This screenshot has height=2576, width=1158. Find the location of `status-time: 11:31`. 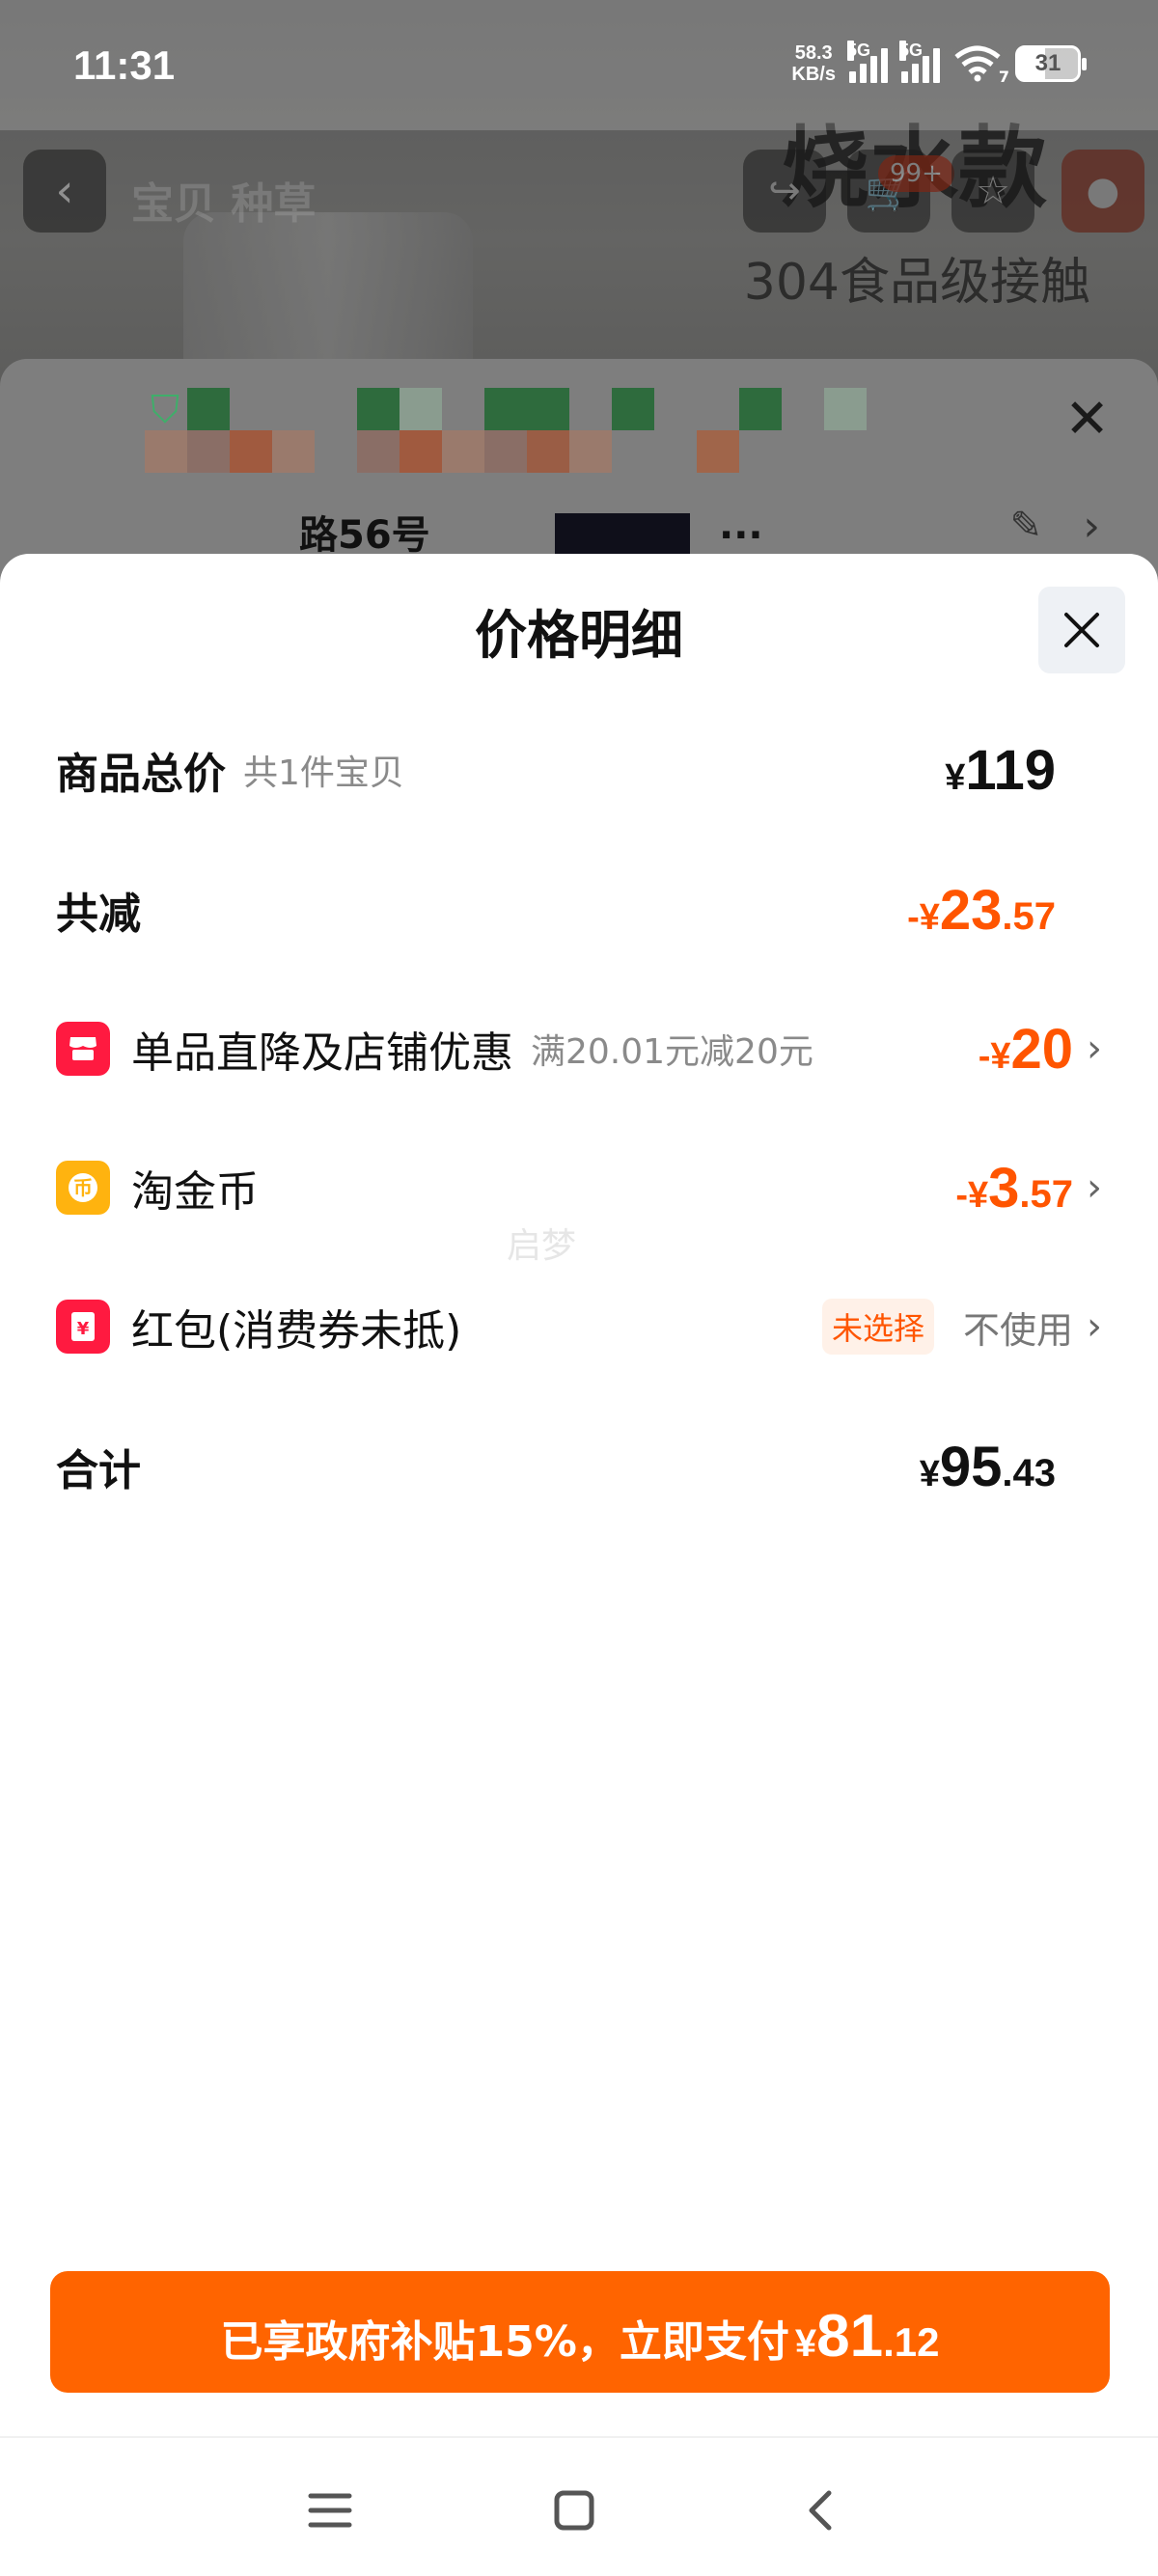

status-time: 11:31 is located at coordinates (124, 65).